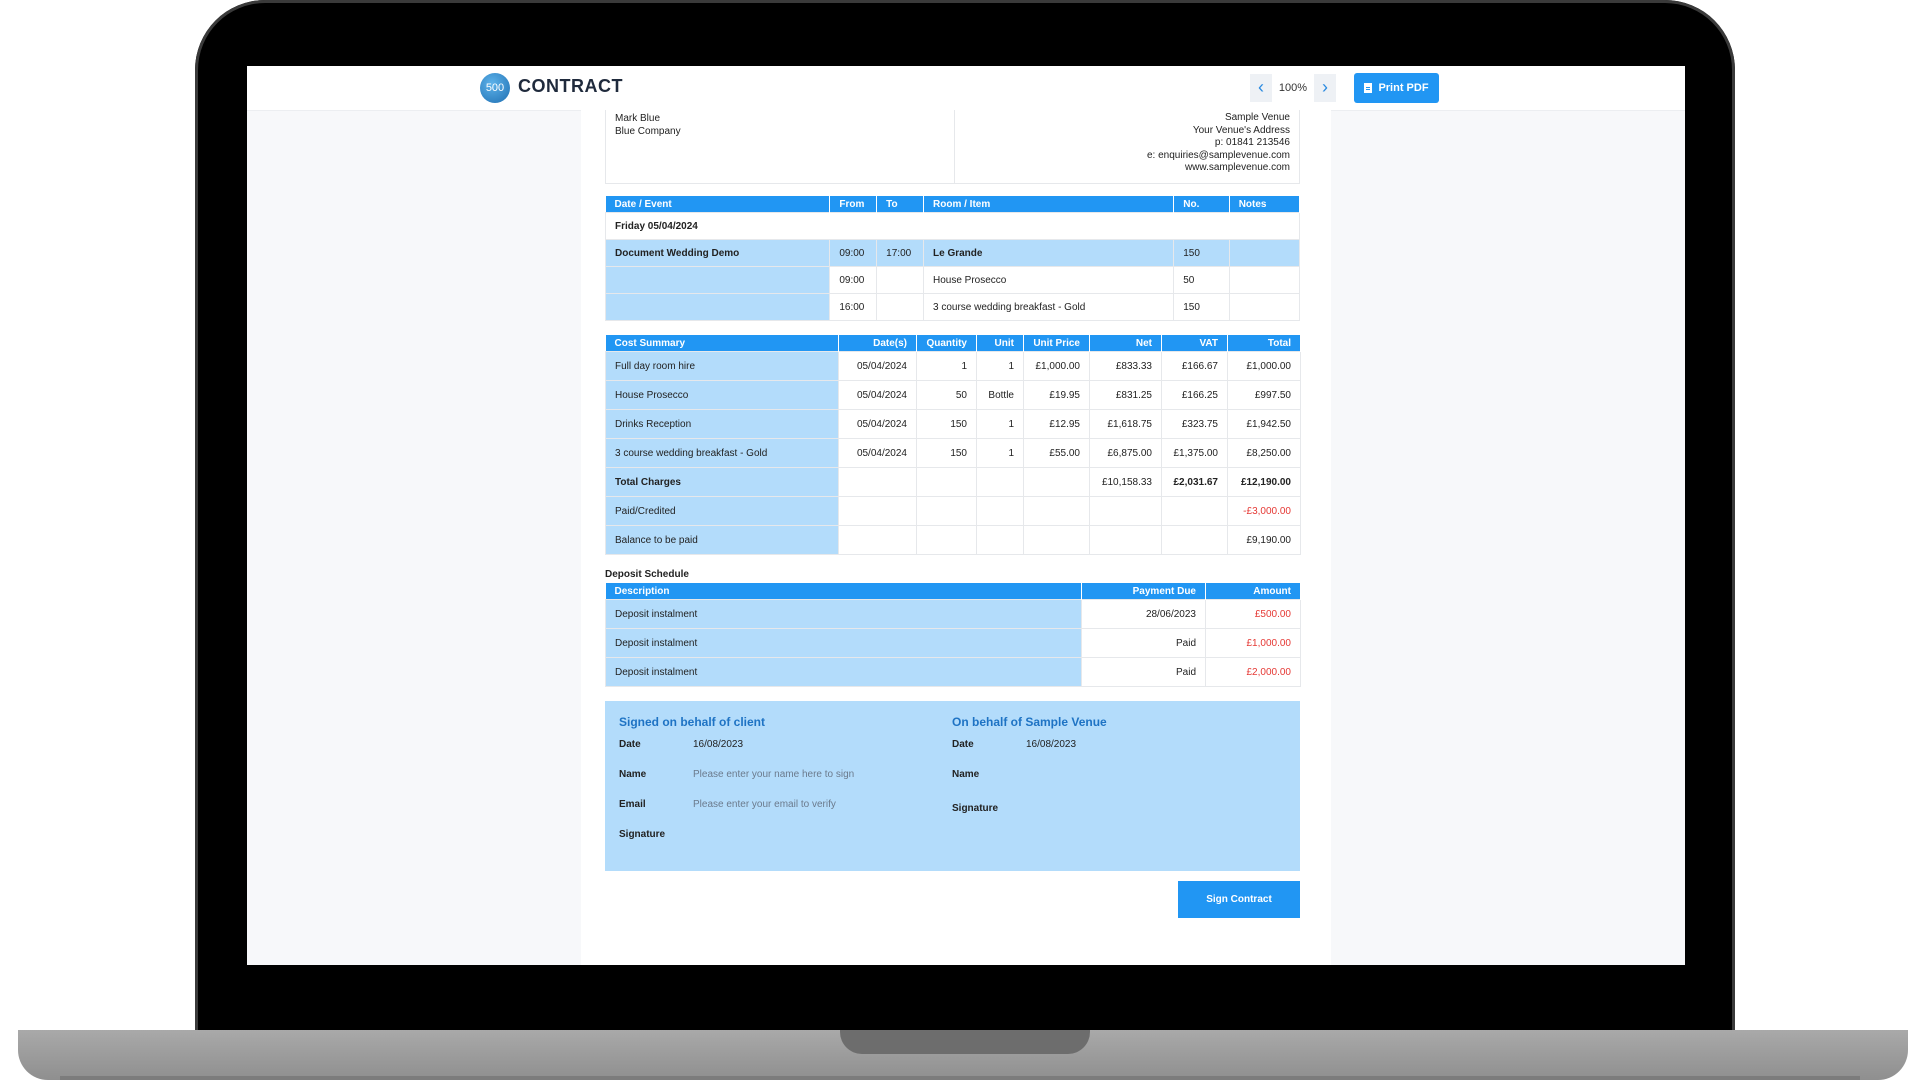  I want to click on deposit-amount: £1,000.00, so click(1253, 643).